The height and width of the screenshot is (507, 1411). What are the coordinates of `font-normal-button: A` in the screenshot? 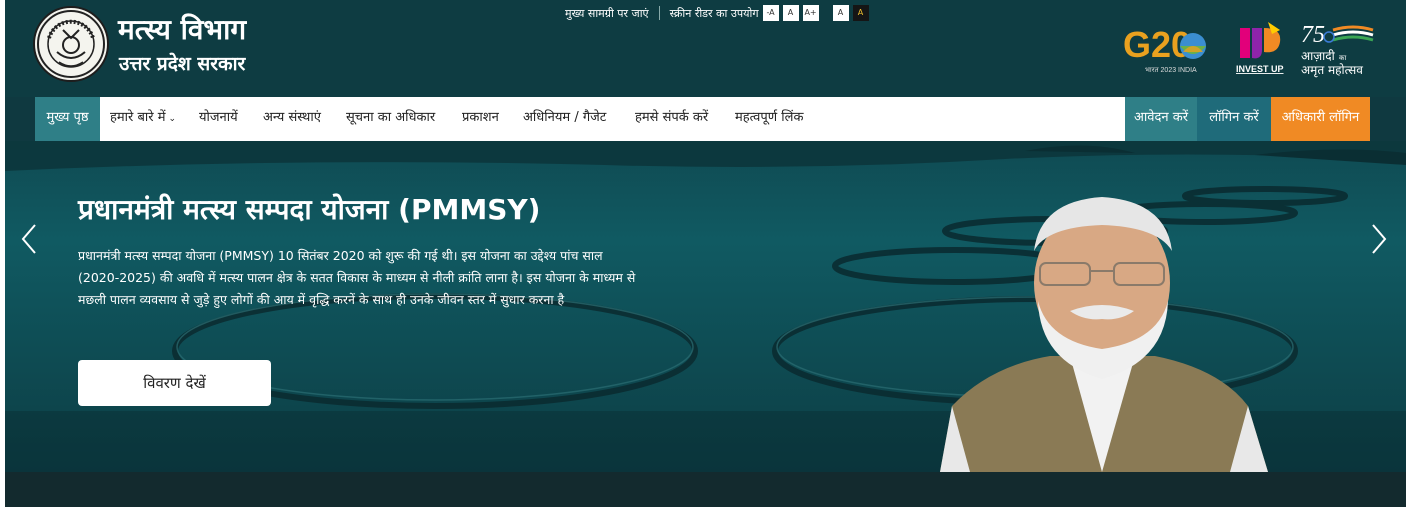 It's located at (790, 13).